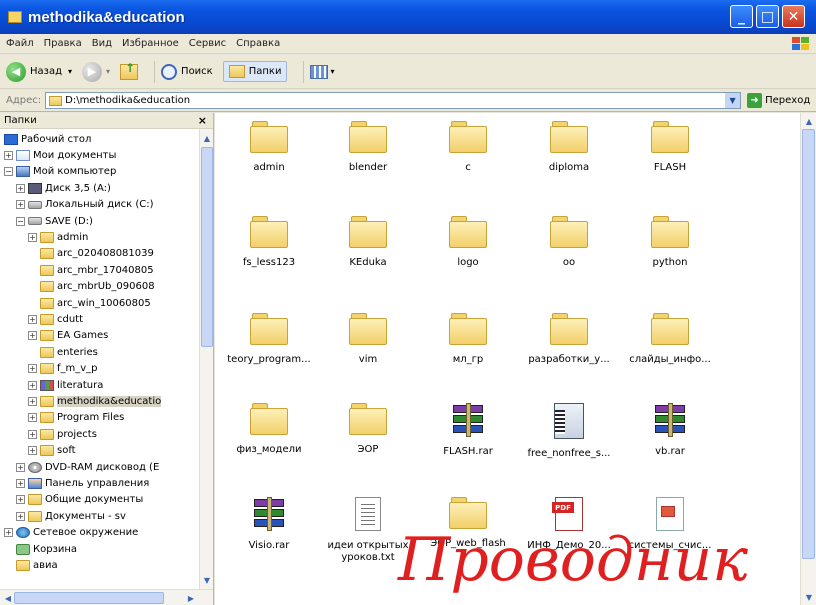 This screenshot has width=816, height=605. Describe the element at coordinates (202, 120) in the screenshot. I see `close-icon: ×` at that location.